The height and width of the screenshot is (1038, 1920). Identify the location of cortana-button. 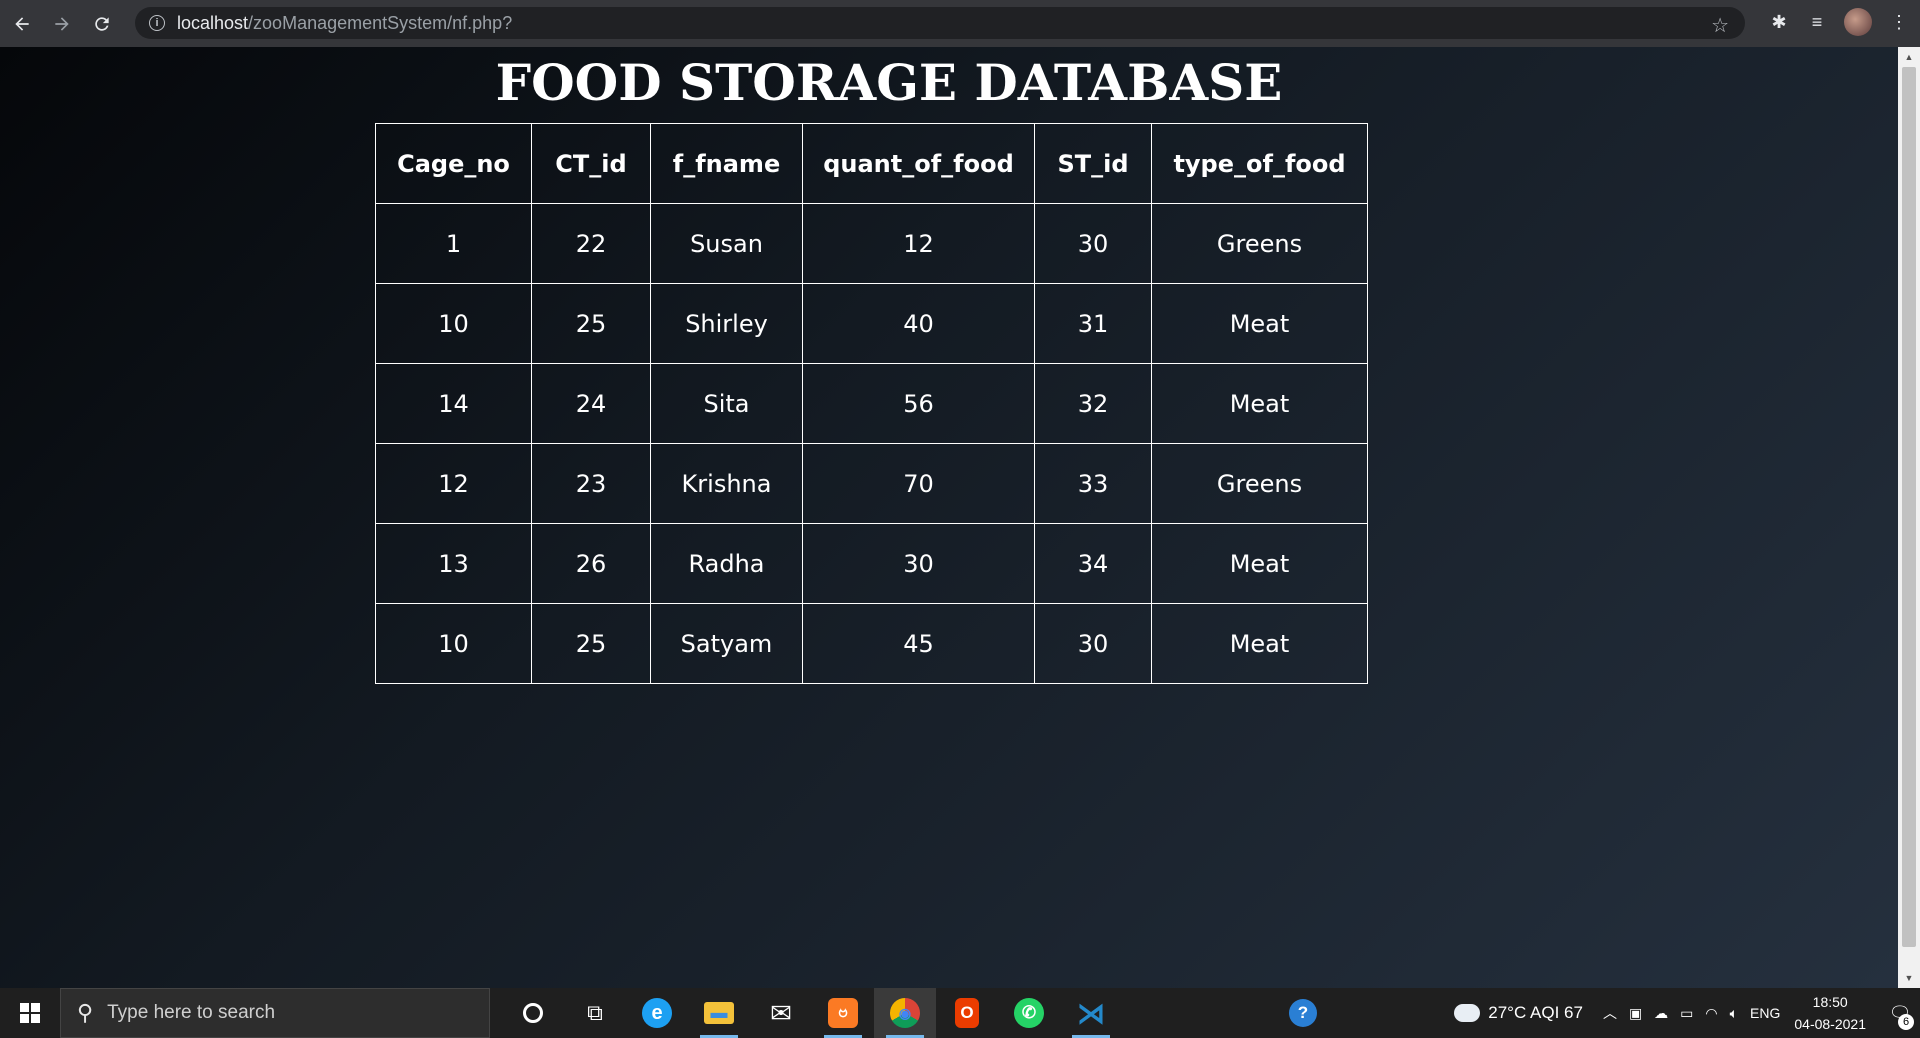
(533, 1013).